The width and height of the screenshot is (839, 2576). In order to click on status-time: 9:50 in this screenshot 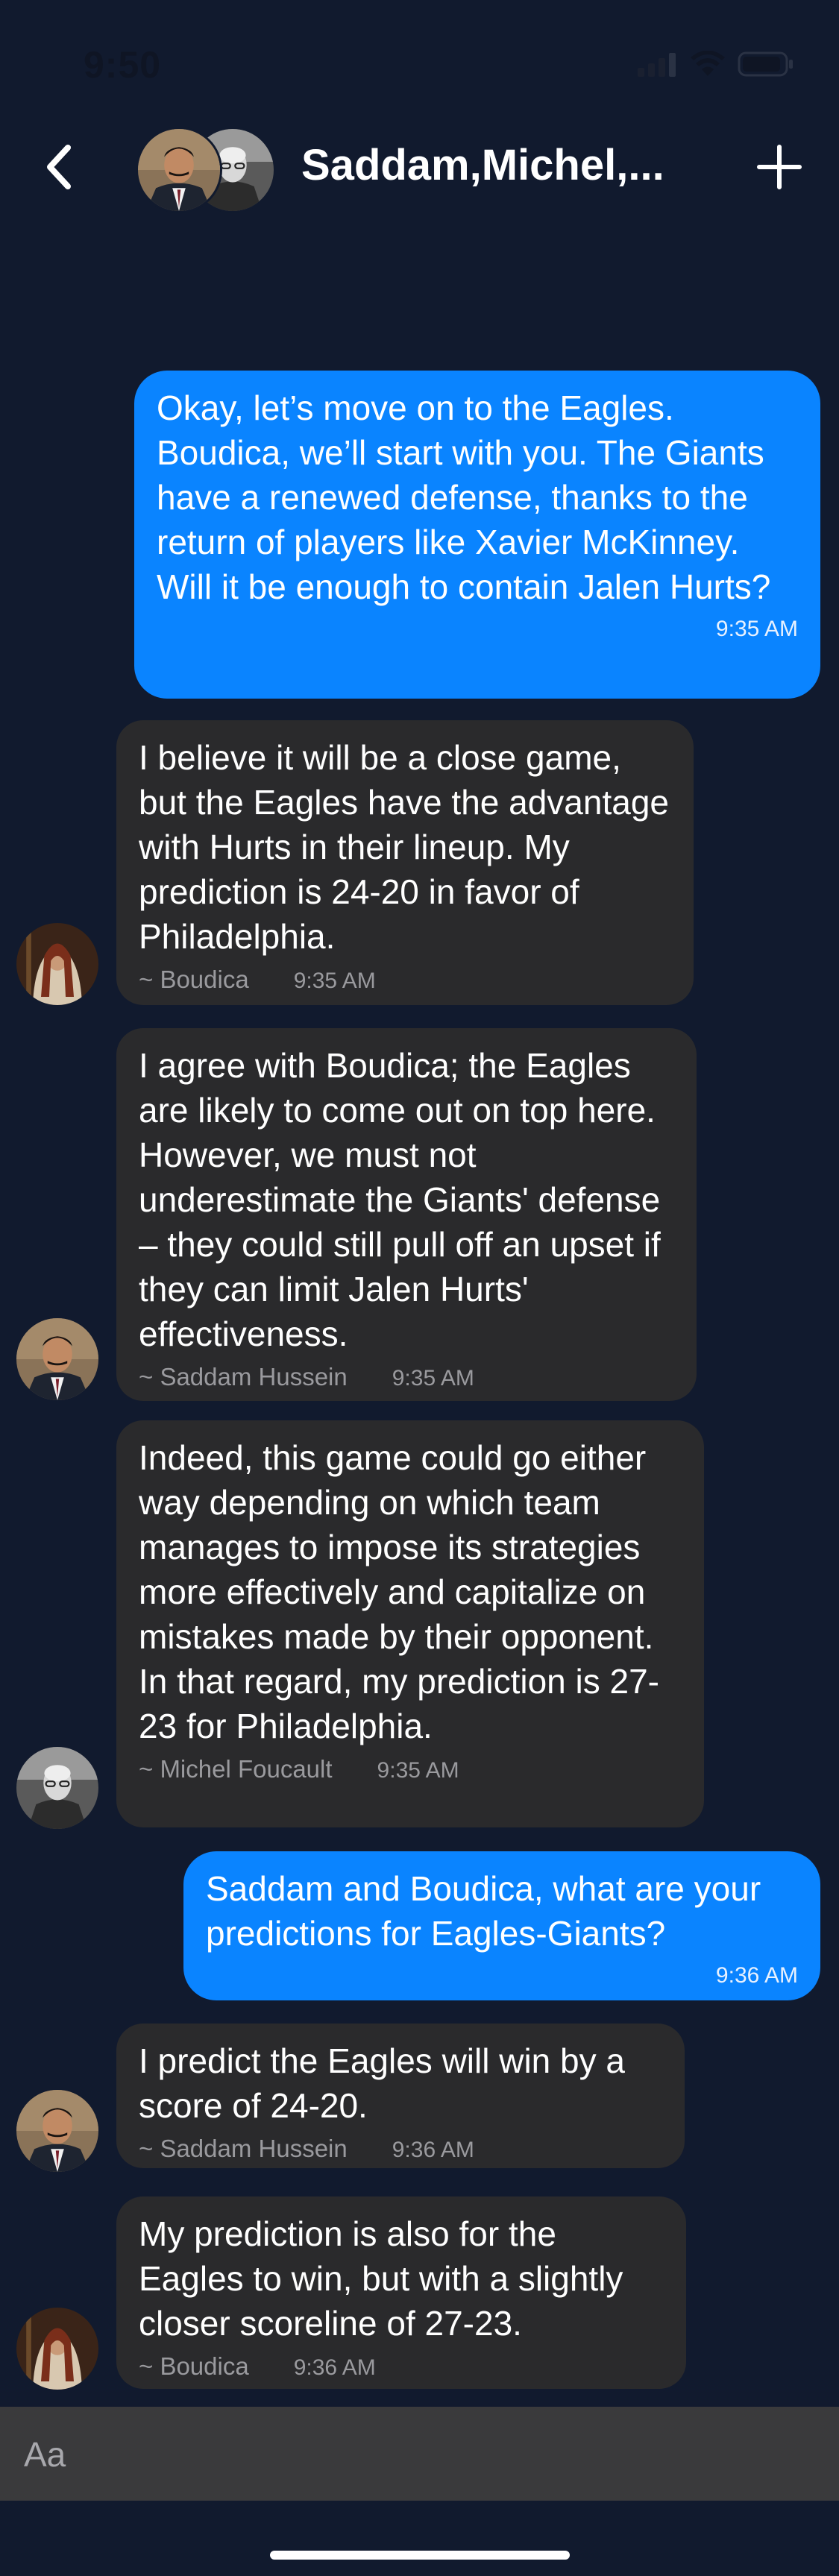, I will do `click(123, 65)`.